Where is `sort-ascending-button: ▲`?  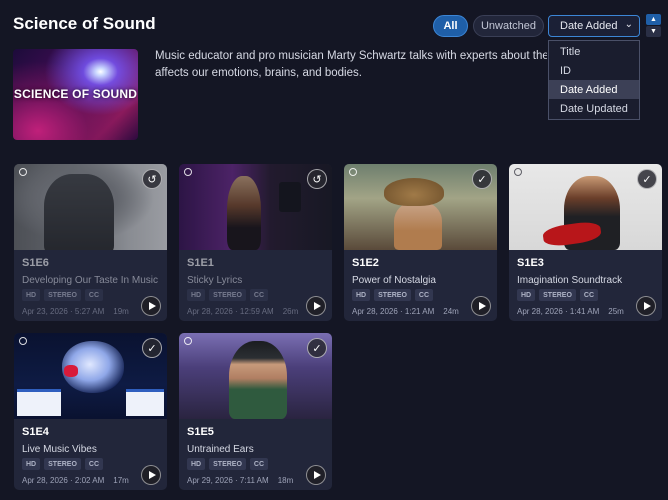 sort-ascending-button: ▲ is located at coordinates (653, 19).